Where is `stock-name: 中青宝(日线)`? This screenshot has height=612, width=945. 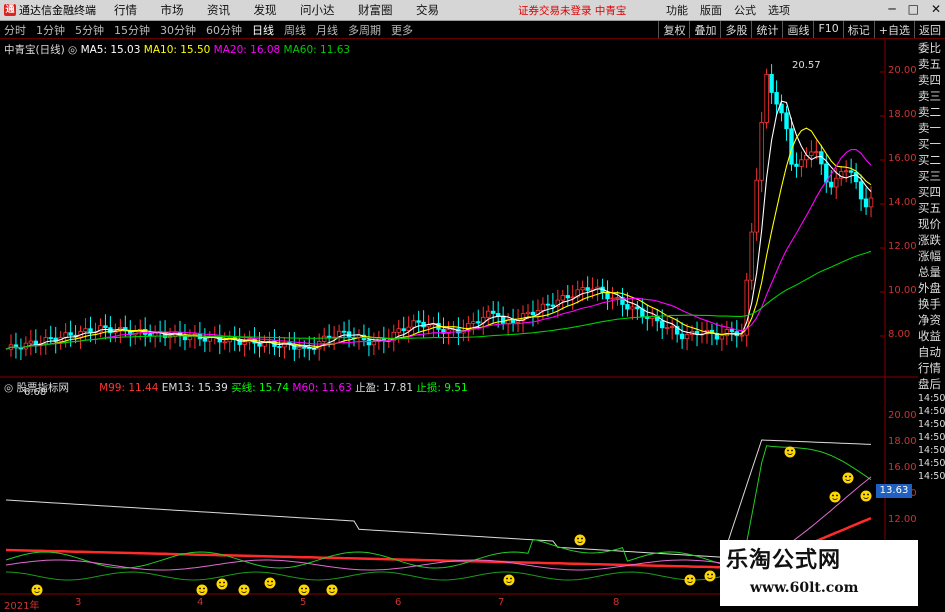
stock-name: 中青宝(日线) is located at coordinates (34, 50).